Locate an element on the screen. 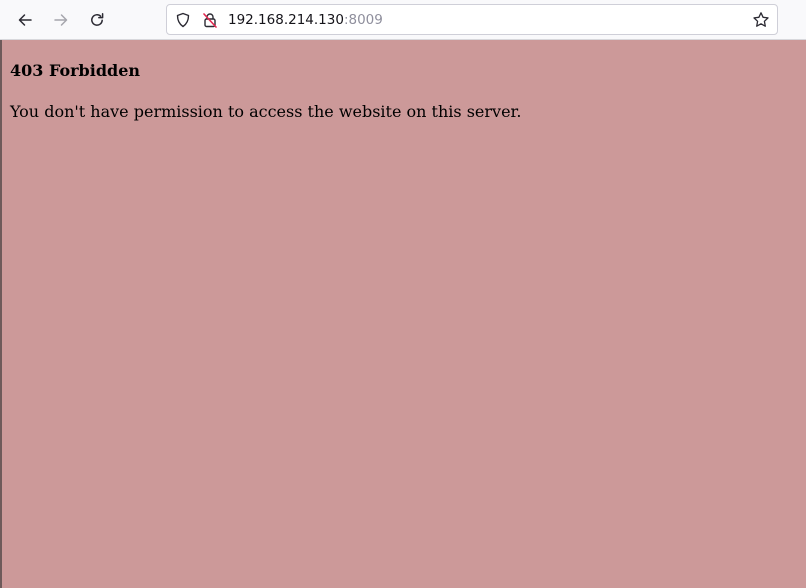 This screenshot has height=588, width=806. insecure-lock-icon is located at coordinates (210, 20).